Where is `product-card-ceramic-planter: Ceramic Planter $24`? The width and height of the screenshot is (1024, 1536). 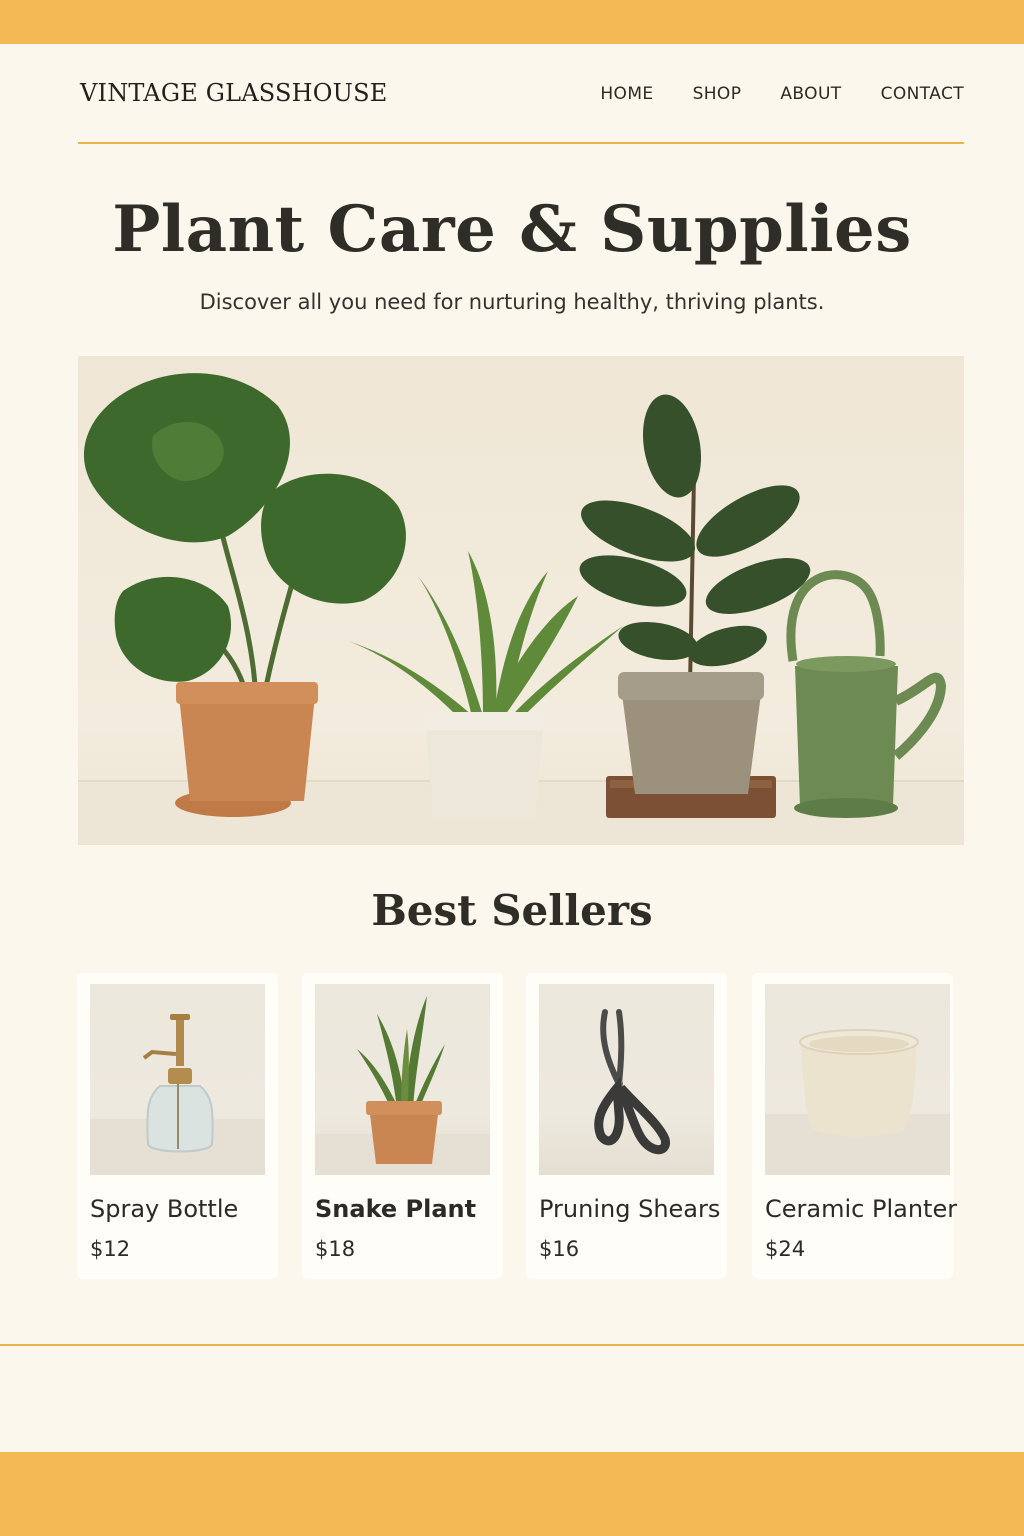
product-card-ceramic-planter: Ceramic Planter $24 is located at coordinates (854, 1126).